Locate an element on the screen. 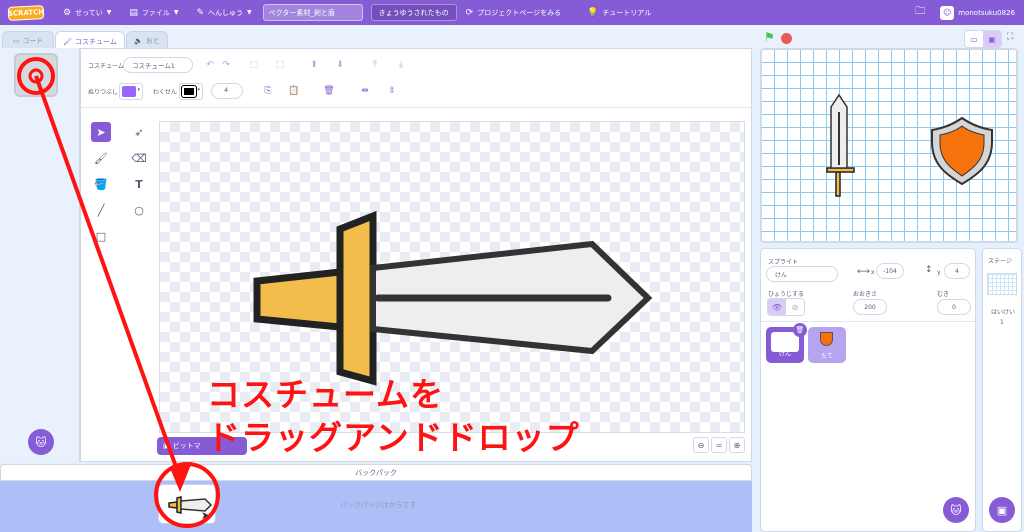 The width and height of the screenshot is (1024, 532). costume-name-label: コスチューム is located at coordinates (106, 66).